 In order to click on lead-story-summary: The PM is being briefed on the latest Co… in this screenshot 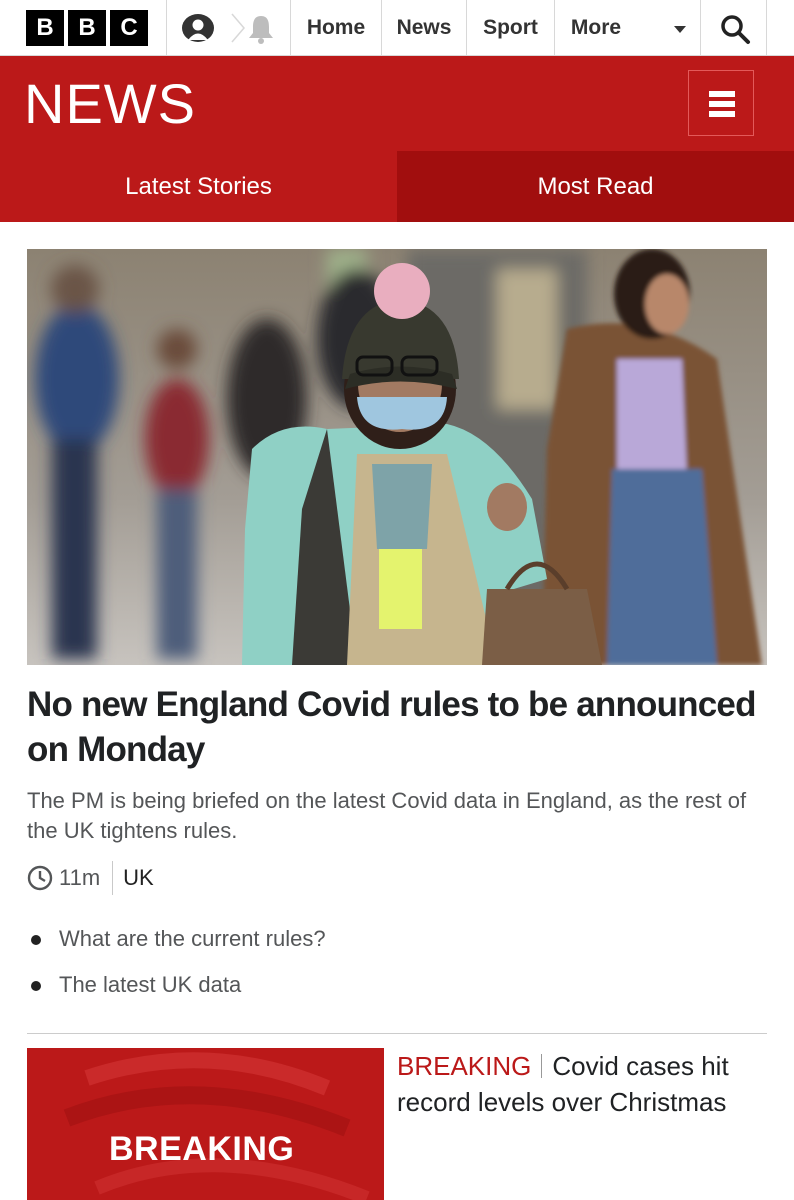, I will do `click(387, 815)`.